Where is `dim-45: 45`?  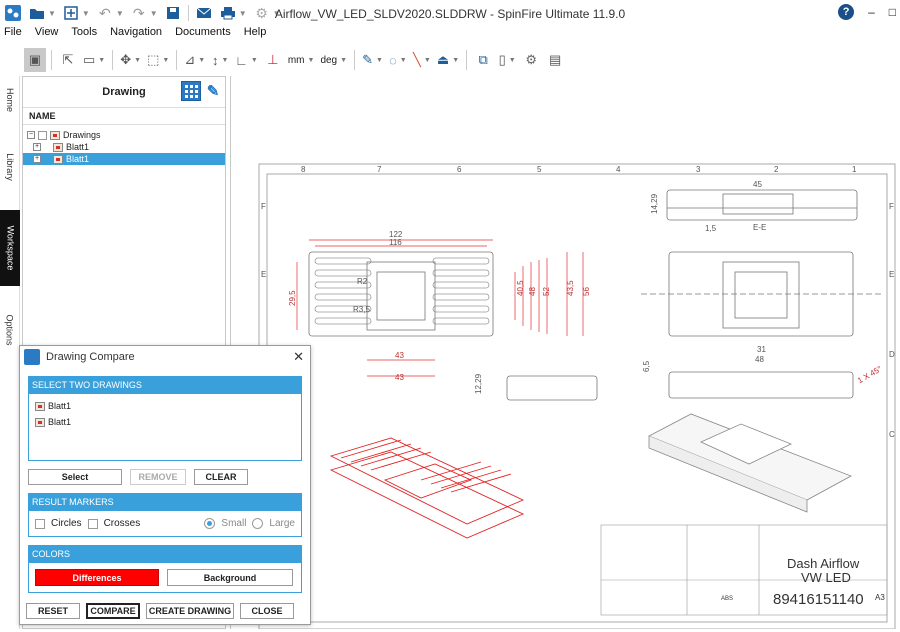 dim-45: 45 is located at coordinates (757, 184).